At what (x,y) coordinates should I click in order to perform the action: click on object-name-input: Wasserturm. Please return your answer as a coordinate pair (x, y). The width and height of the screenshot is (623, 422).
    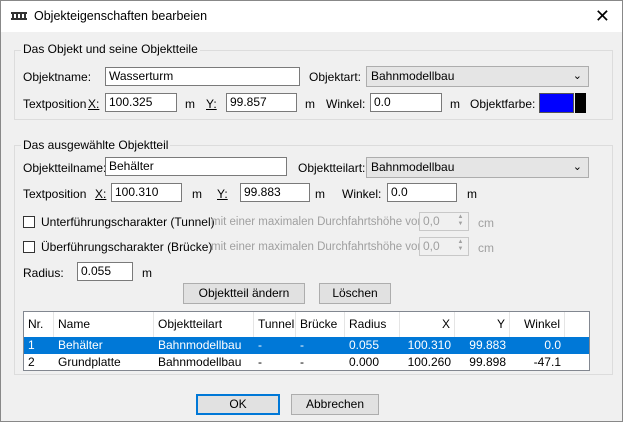
    Looking at the image, I should click on (202, 76).